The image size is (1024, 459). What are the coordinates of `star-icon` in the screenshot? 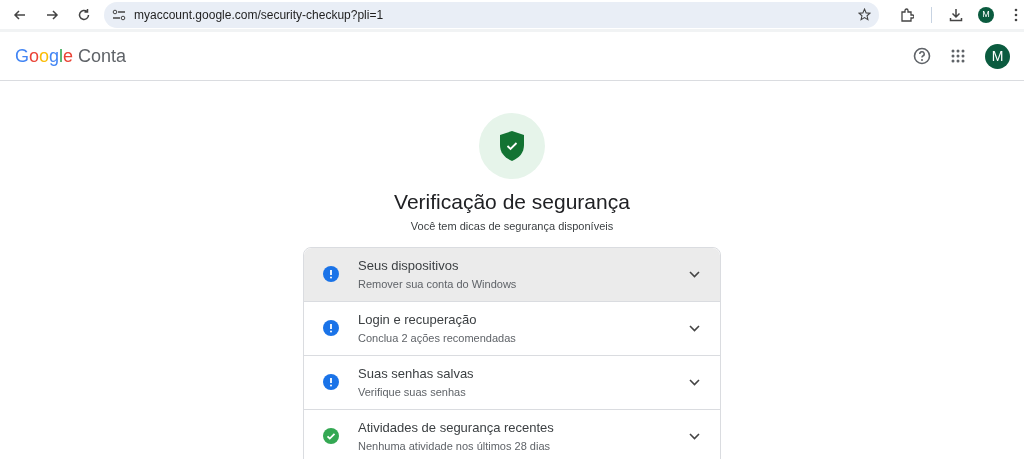 It's located at (864, 14).